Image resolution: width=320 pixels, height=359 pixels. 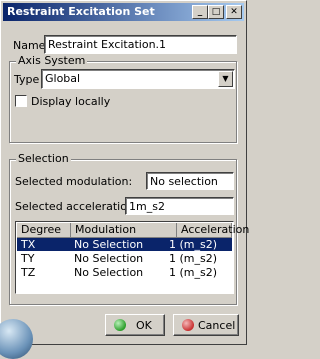 I want to click on selected-modulation-label: Selected modulation:, so click(x=74, y=181).